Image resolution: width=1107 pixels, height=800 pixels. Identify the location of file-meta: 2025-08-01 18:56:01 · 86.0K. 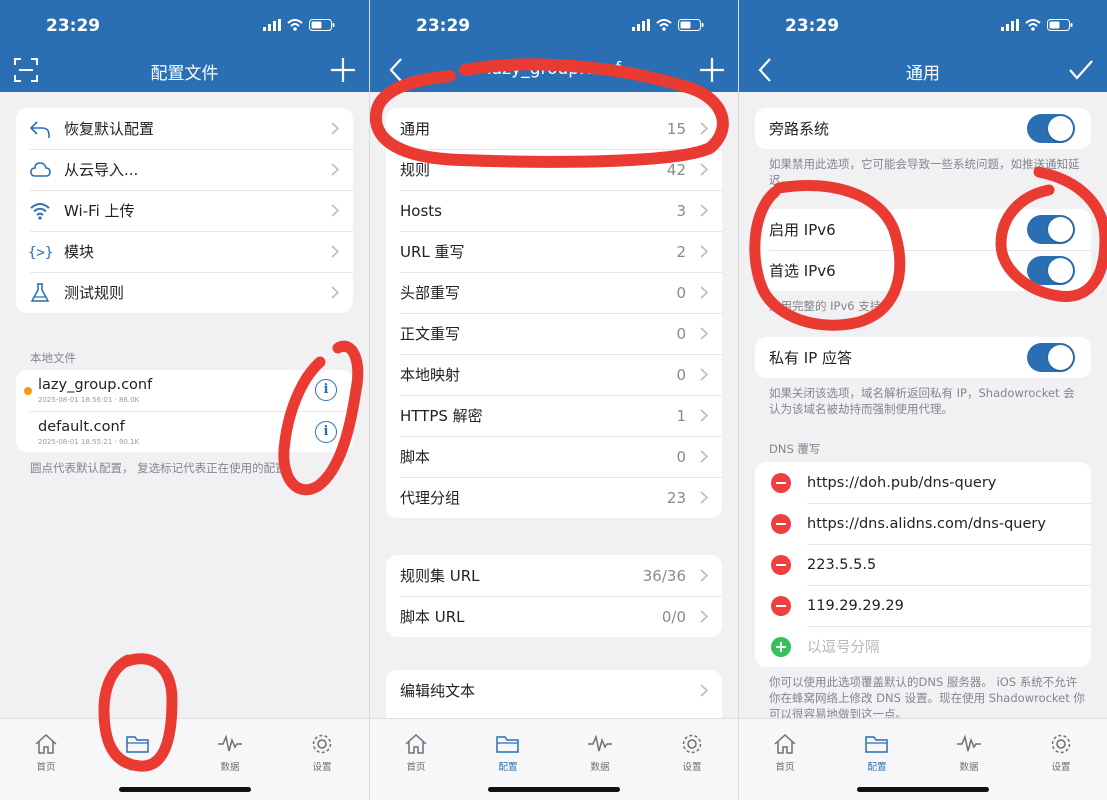
(89, 400).